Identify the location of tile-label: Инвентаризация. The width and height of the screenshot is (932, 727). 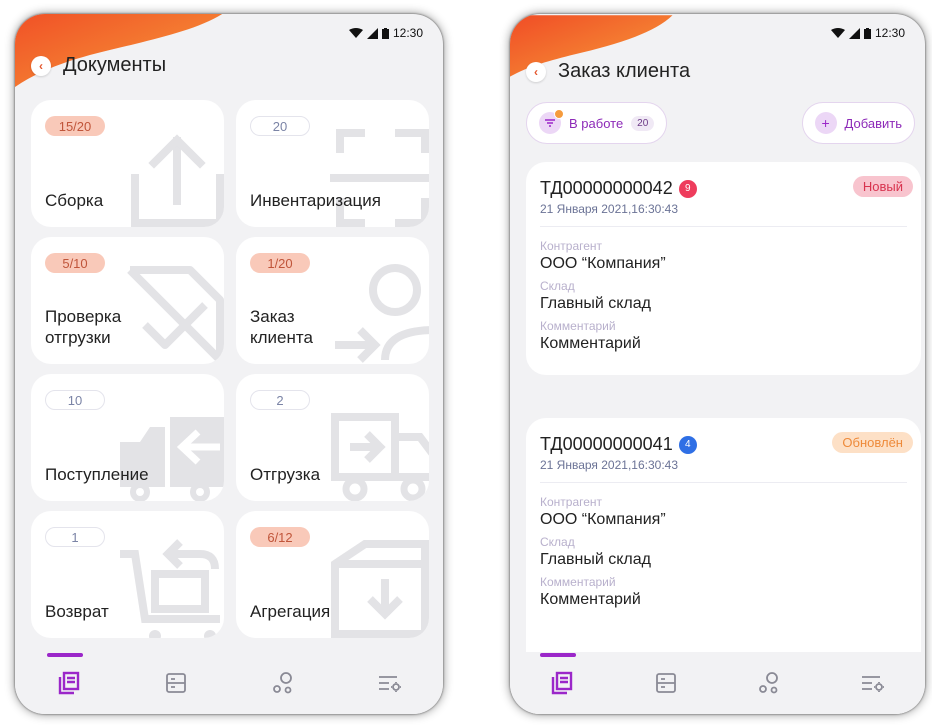
(315, 200).